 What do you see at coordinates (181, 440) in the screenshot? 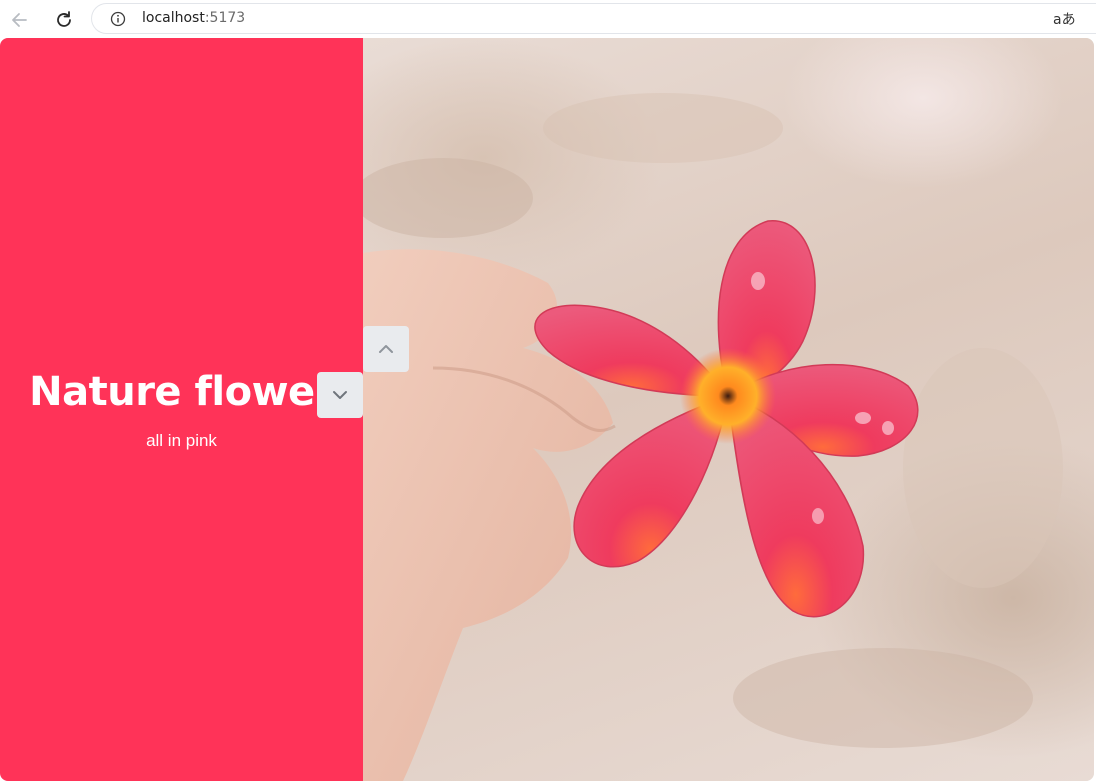
I see `hero-subtitle: all in pink` at bounding box center [181, 440].